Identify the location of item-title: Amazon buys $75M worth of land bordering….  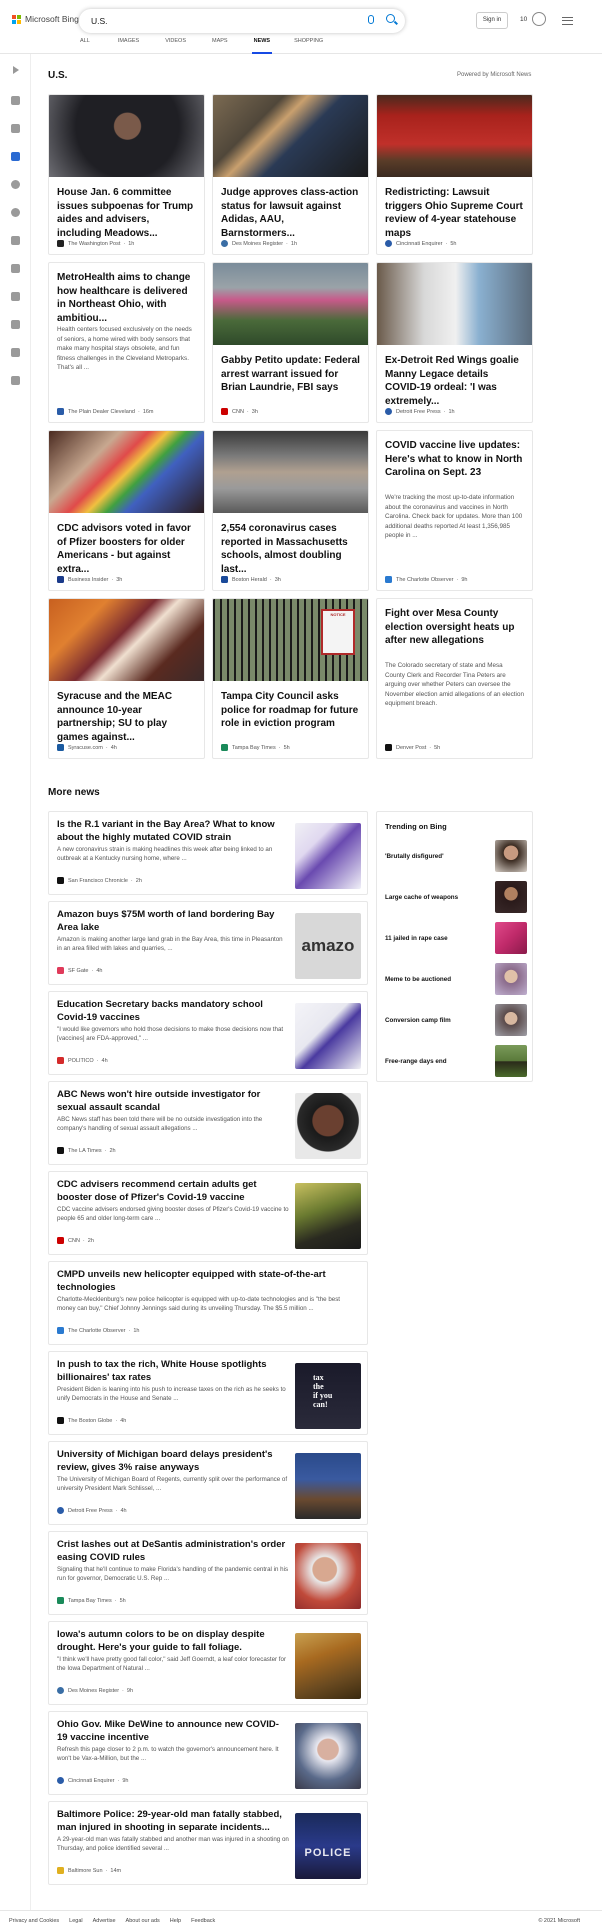
(173, 921).